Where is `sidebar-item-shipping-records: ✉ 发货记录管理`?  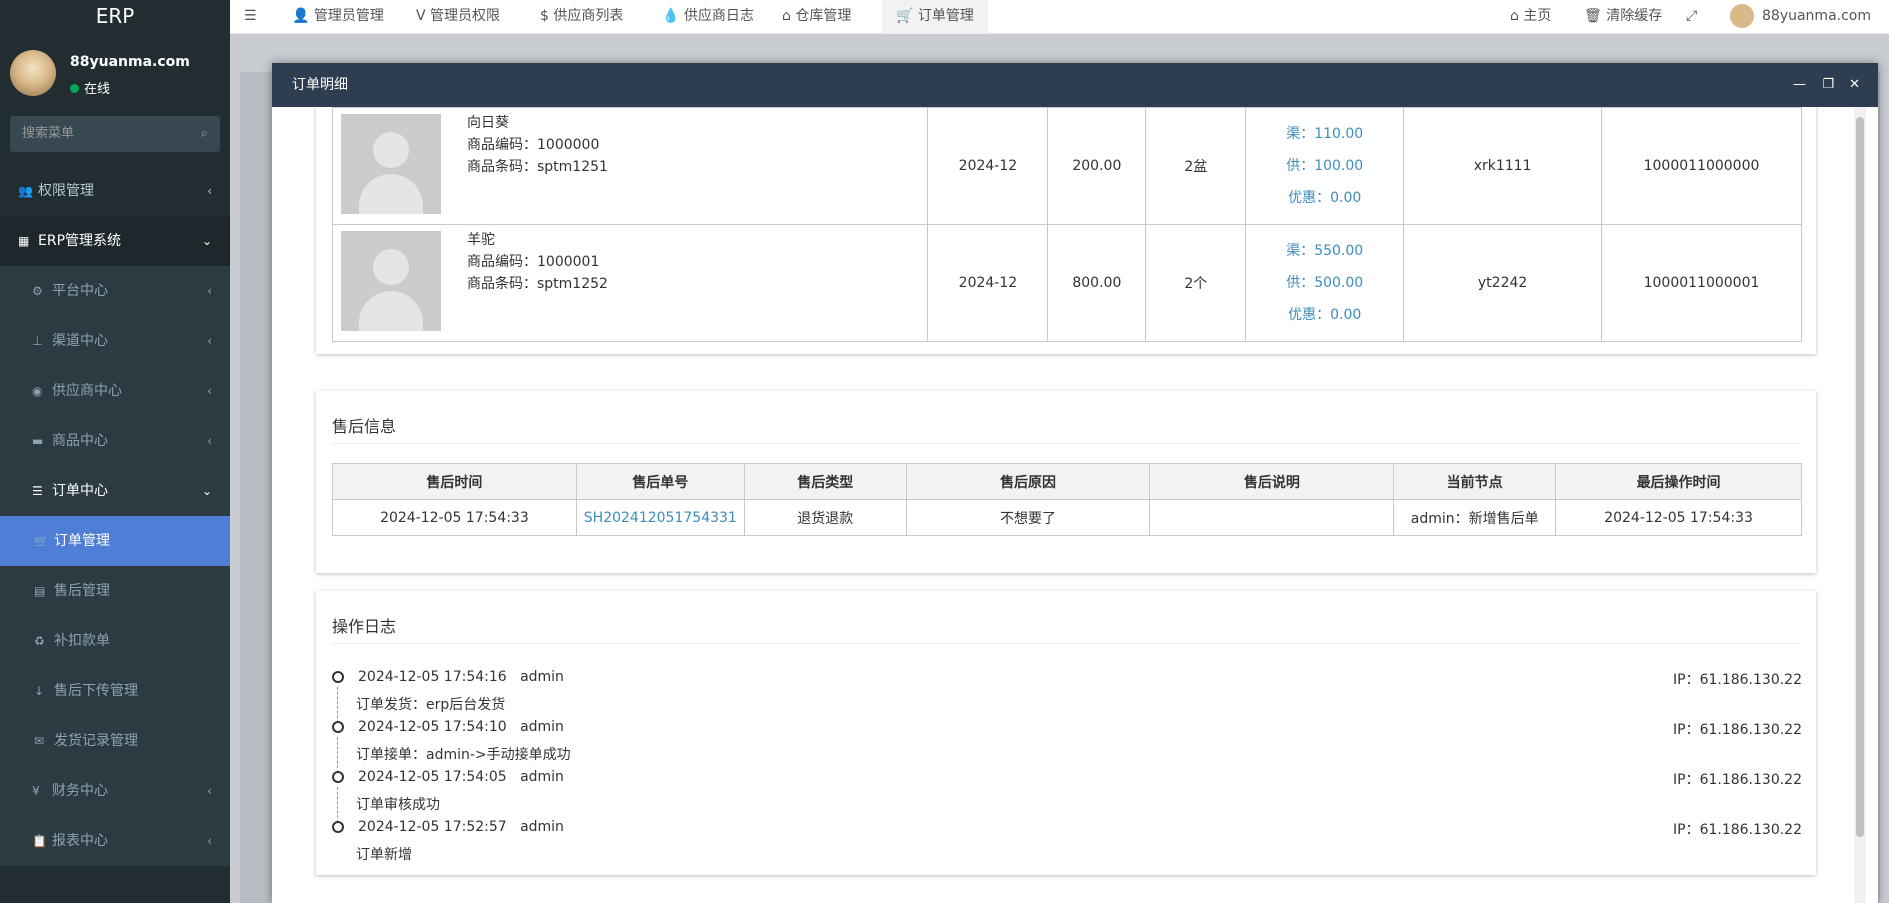
sidebar-item-shipping-records: ✉ 发货记录管理 is located at coordinates (115, 741).